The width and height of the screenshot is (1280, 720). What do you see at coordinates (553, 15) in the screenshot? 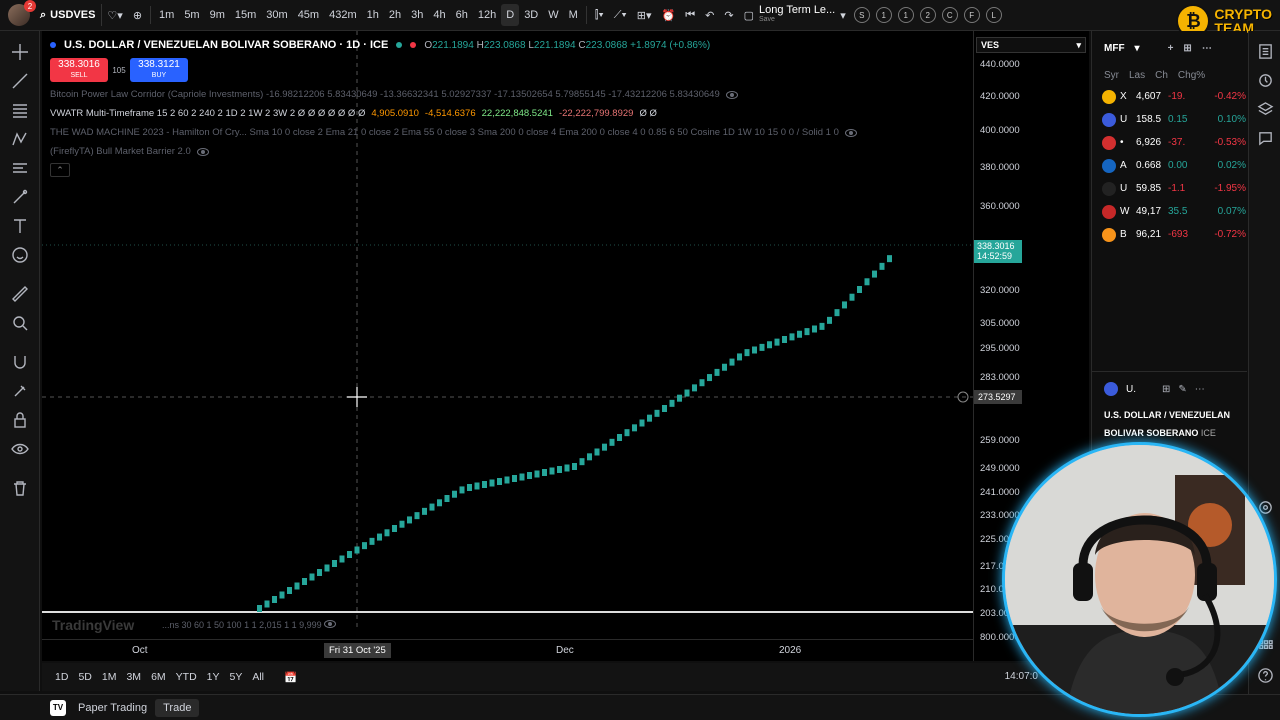
I see `interval-w: W` at bounding box center [553, 15].